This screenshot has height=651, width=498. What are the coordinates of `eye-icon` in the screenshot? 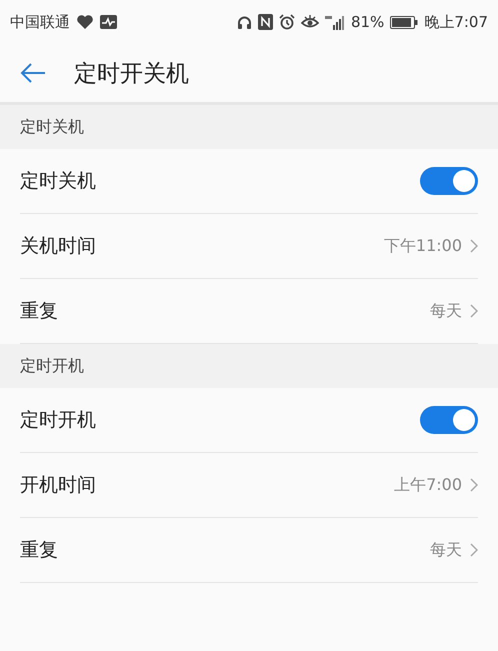 It's located at (309, 22).